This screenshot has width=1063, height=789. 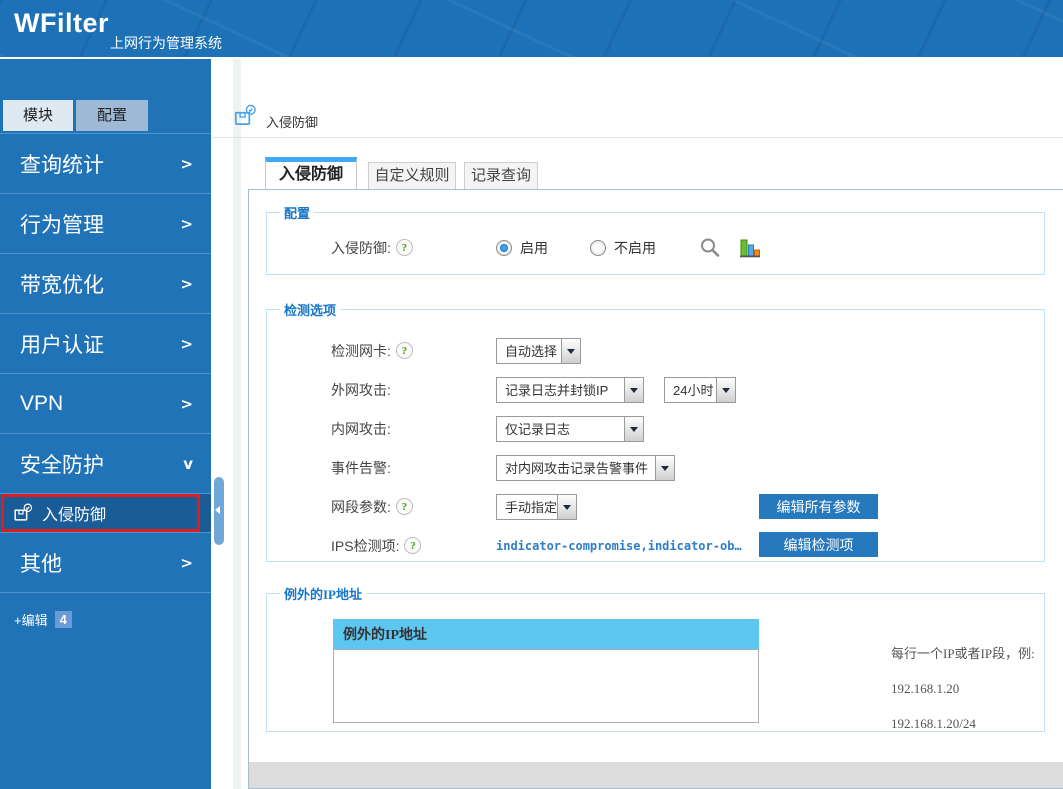 What do you see at coordinates (925, 688) in the screenshot?
I see `hint-example: 192.168.1.20` at bounding box center [925, 688].